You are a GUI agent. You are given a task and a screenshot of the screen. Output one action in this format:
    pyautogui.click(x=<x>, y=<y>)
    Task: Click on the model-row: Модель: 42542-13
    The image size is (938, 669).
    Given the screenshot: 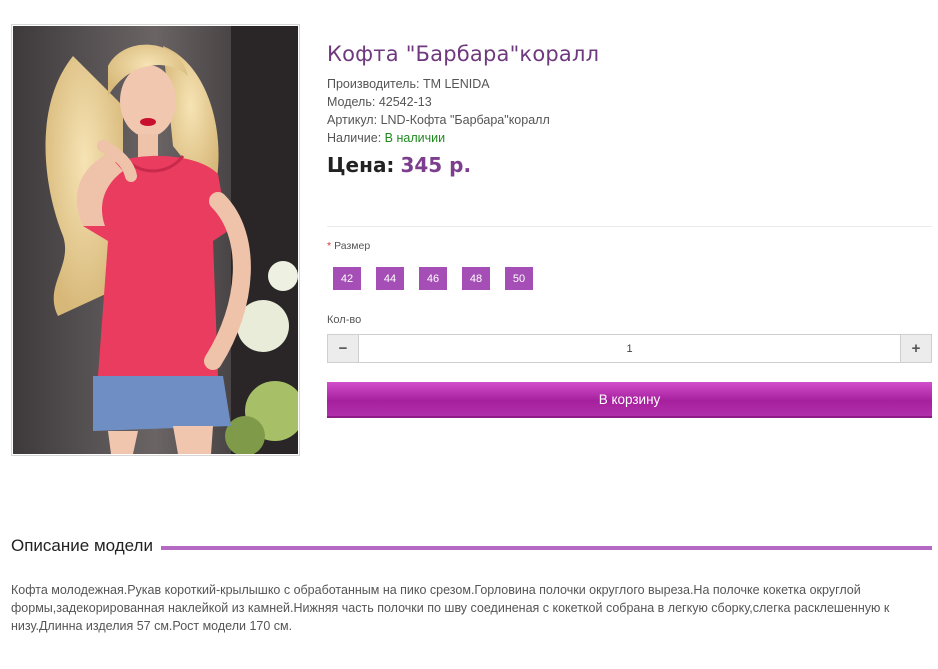 What is the action you would take?
    pyautogui.click(x=438, y=102)
    